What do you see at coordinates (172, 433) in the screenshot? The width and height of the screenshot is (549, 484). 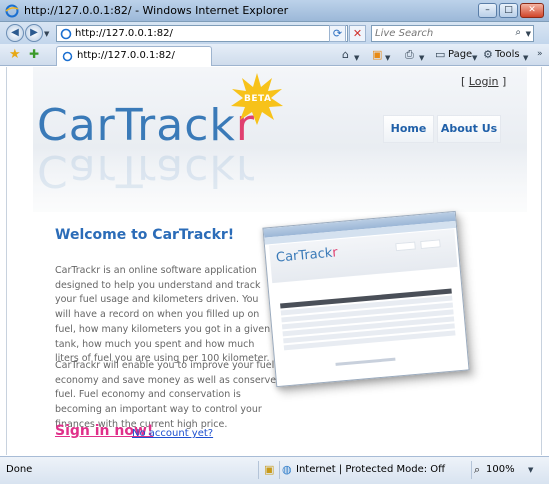 I see `no-account-link: No account yet?` at bounding box center [172, 433].